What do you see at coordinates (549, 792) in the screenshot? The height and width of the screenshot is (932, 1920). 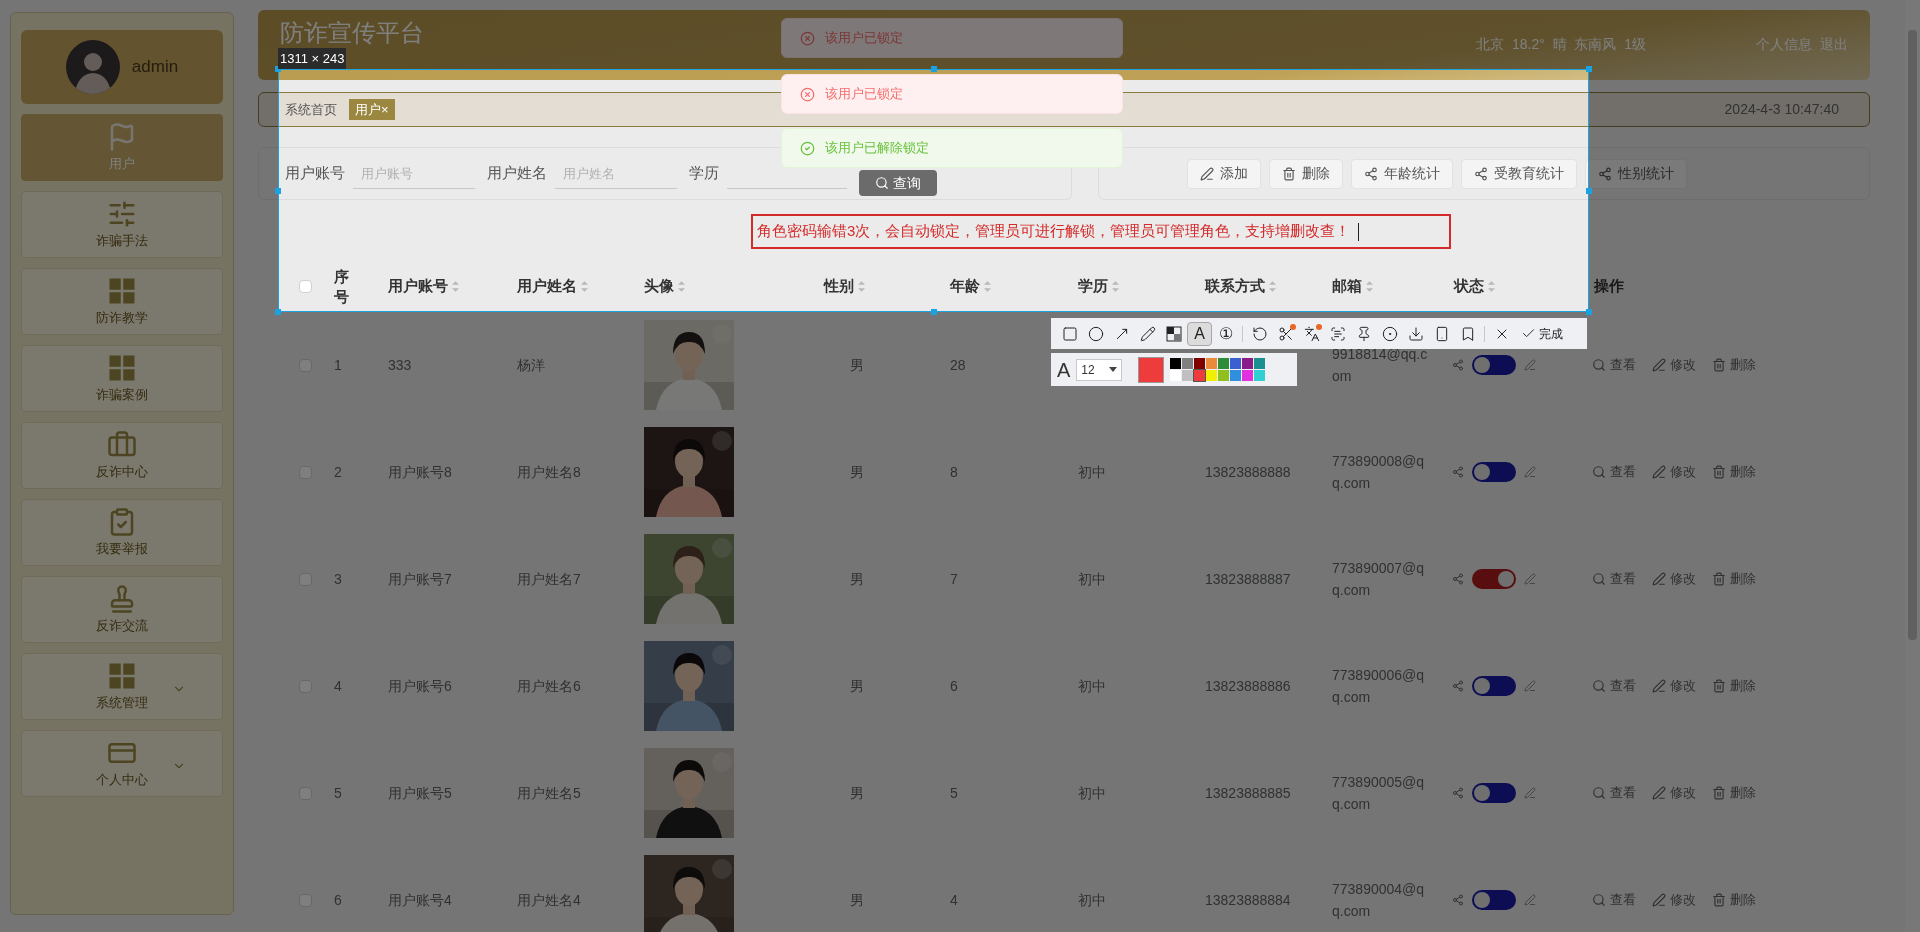 I see `table-cell: 用户姓名5` at bounding box center [549, 792].